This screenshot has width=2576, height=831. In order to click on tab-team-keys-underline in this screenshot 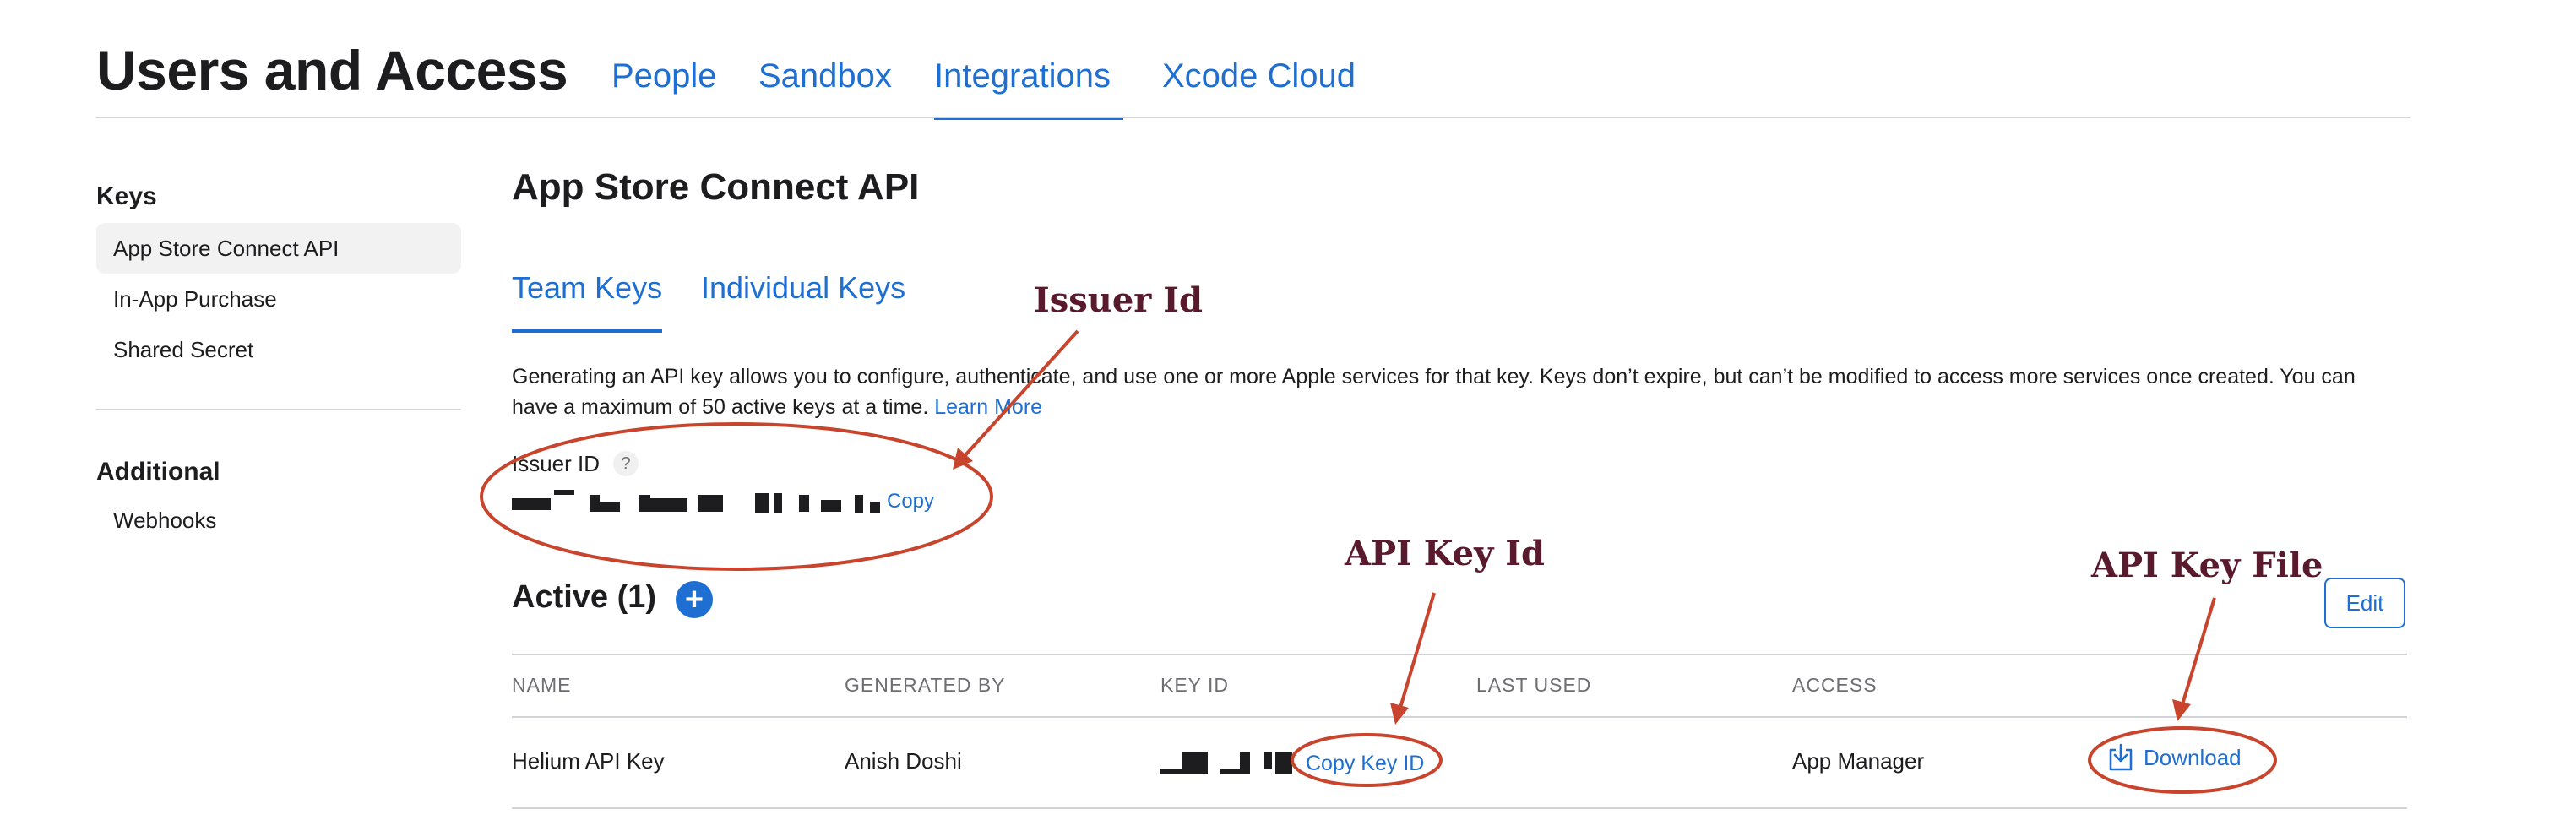, I will do `click(587, 331)`.